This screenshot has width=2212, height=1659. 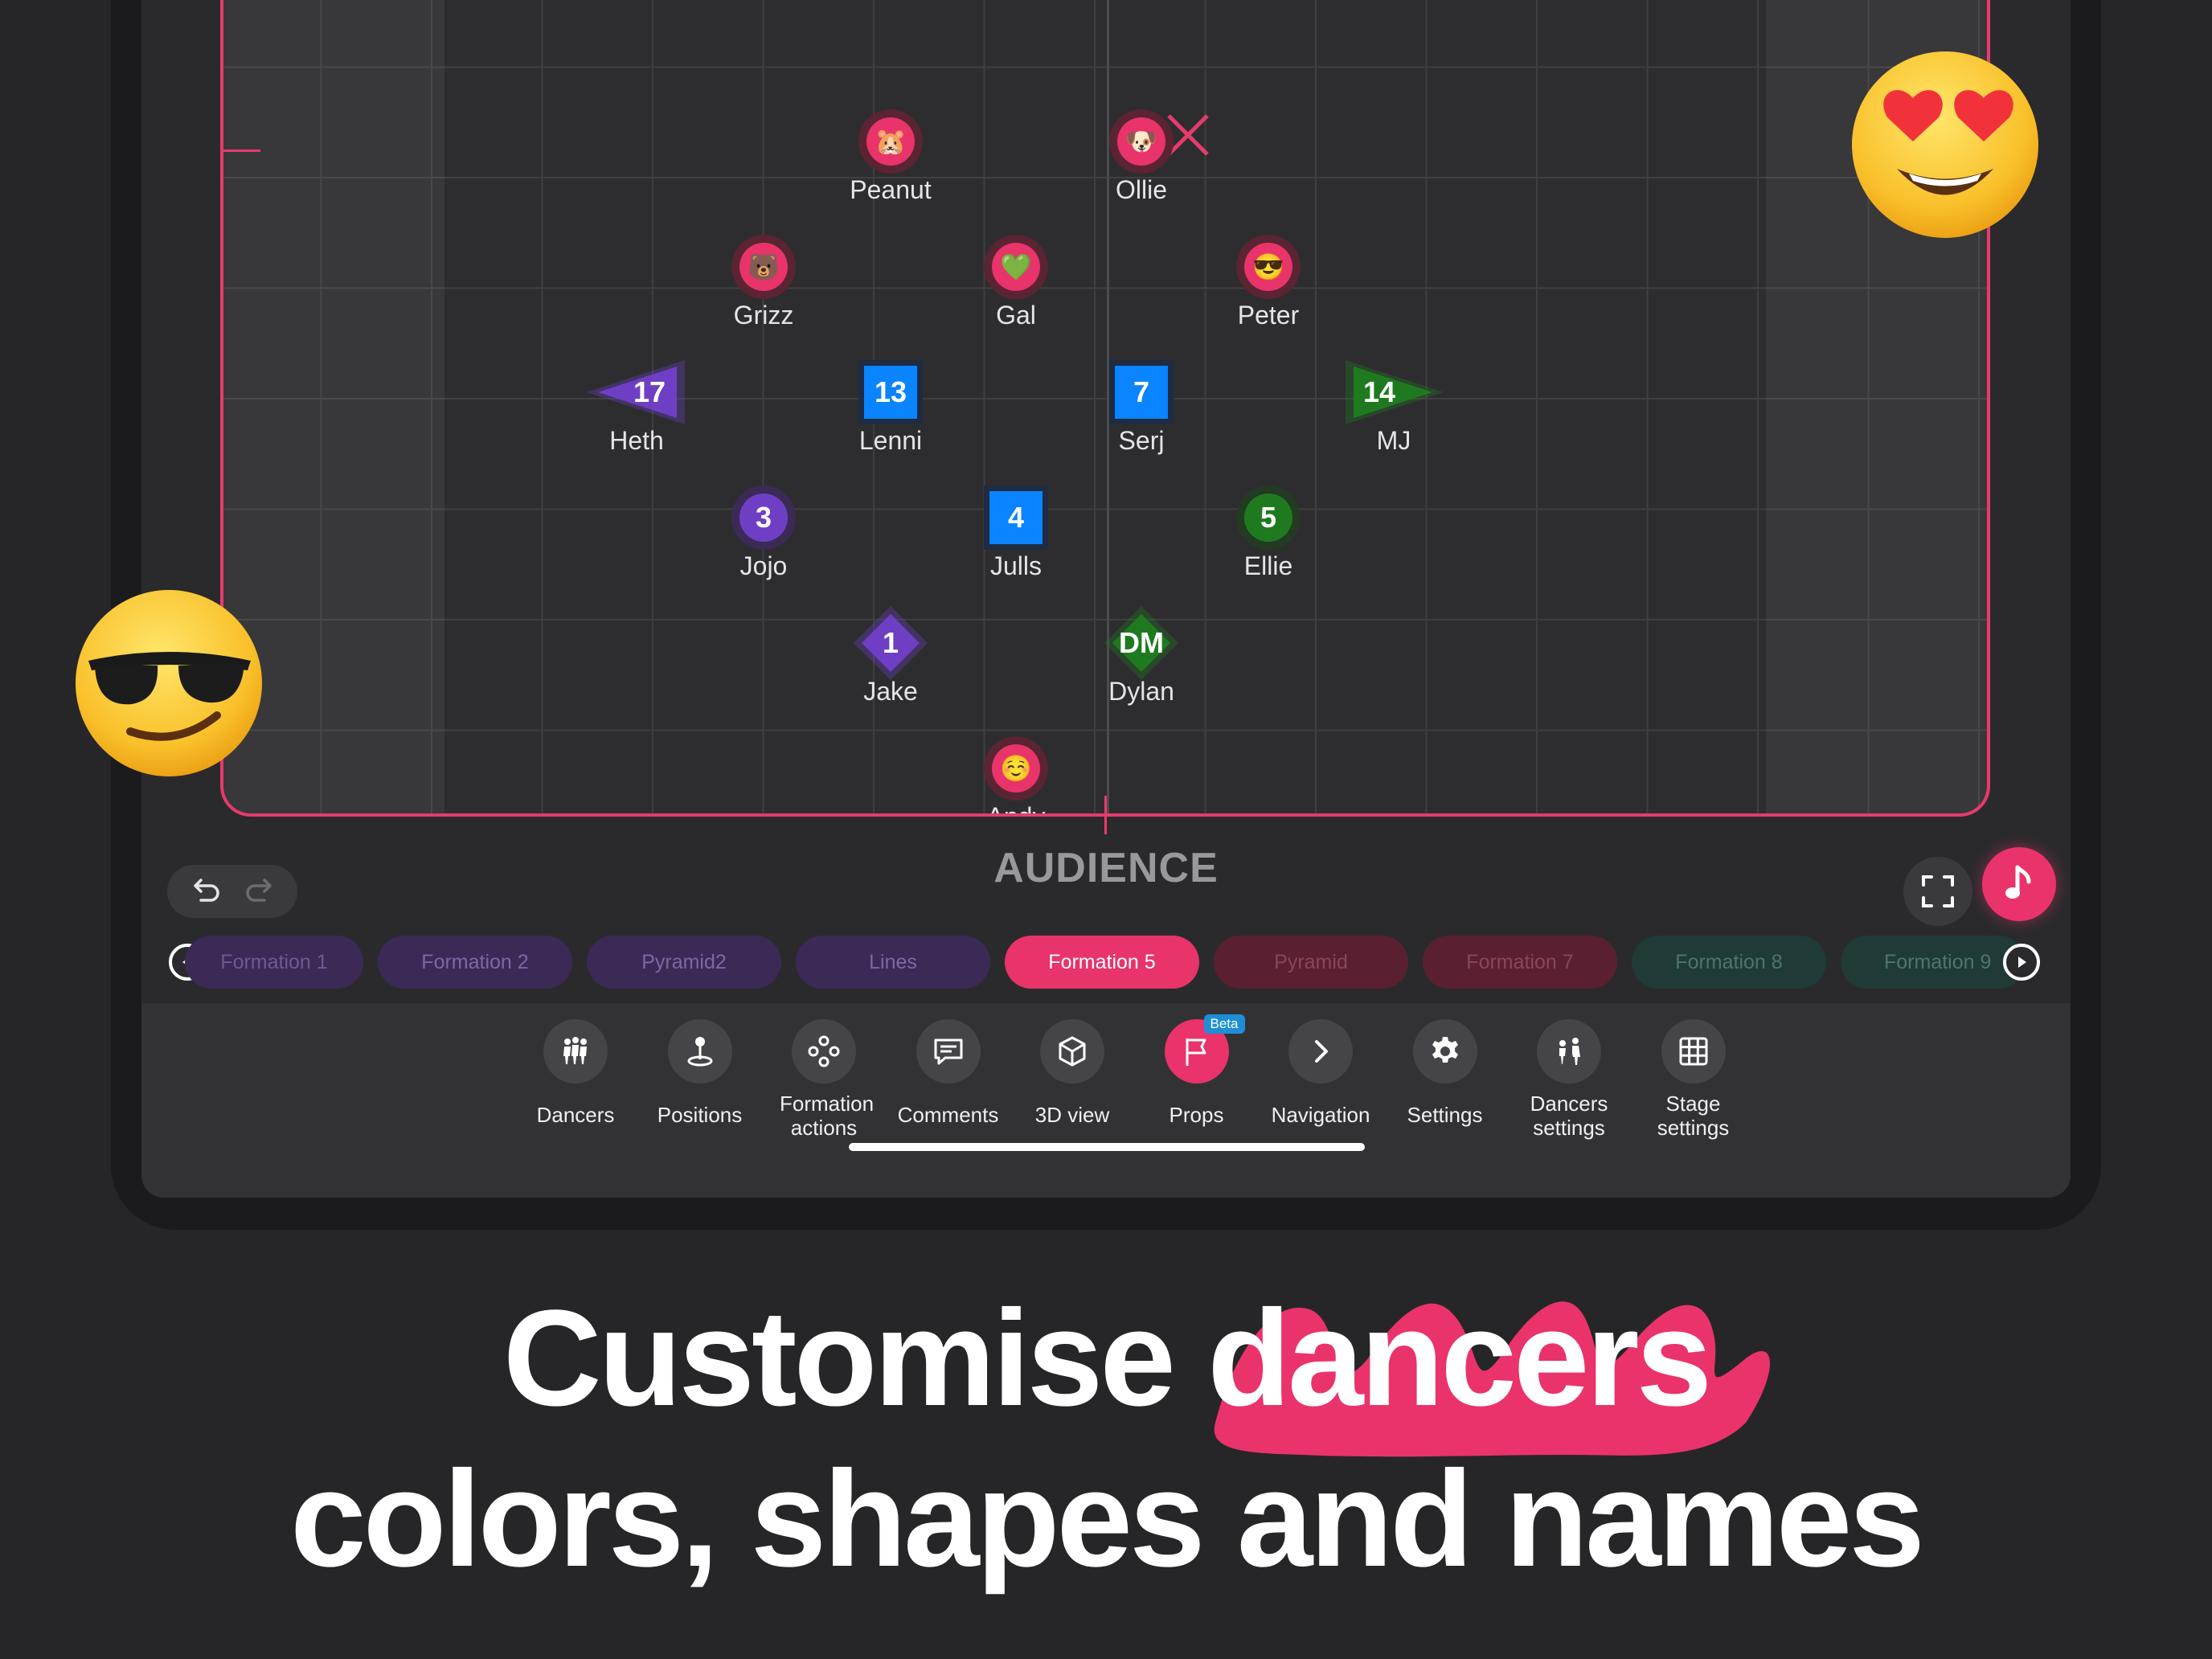 I want to click on comments-icon, so click(x=949, y=1051).